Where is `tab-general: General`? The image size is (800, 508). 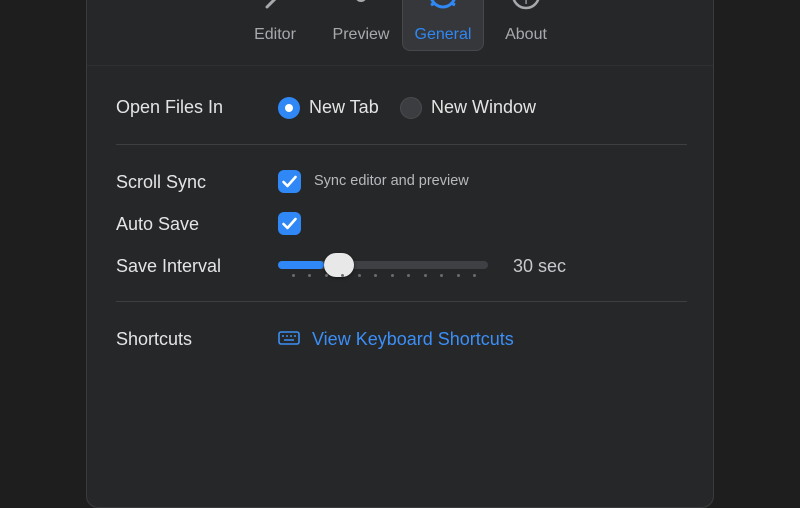 tab-general: General is located at coordinates (443, 25).